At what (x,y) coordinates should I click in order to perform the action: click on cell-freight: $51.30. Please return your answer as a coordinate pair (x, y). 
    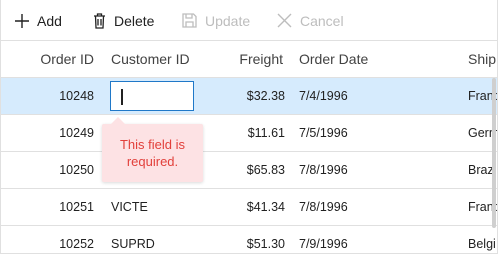
    Looking at the image, I should click on (265, 244).